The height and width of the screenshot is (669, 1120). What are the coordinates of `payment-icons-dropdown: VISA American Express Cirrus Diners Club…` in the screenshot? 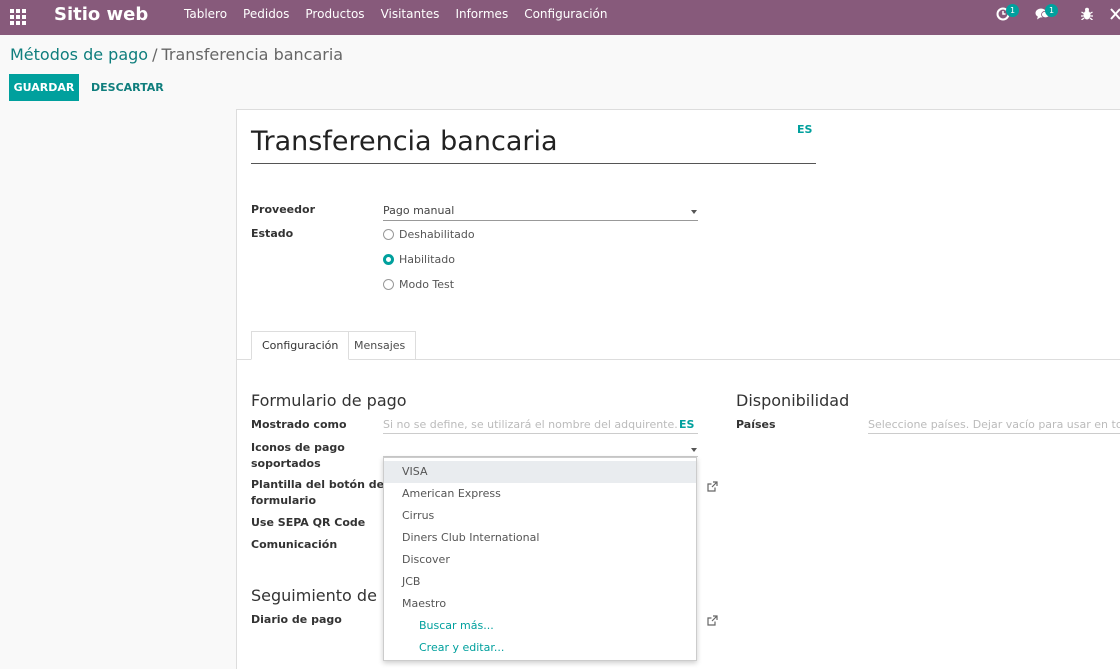 It's located at (540, 559).